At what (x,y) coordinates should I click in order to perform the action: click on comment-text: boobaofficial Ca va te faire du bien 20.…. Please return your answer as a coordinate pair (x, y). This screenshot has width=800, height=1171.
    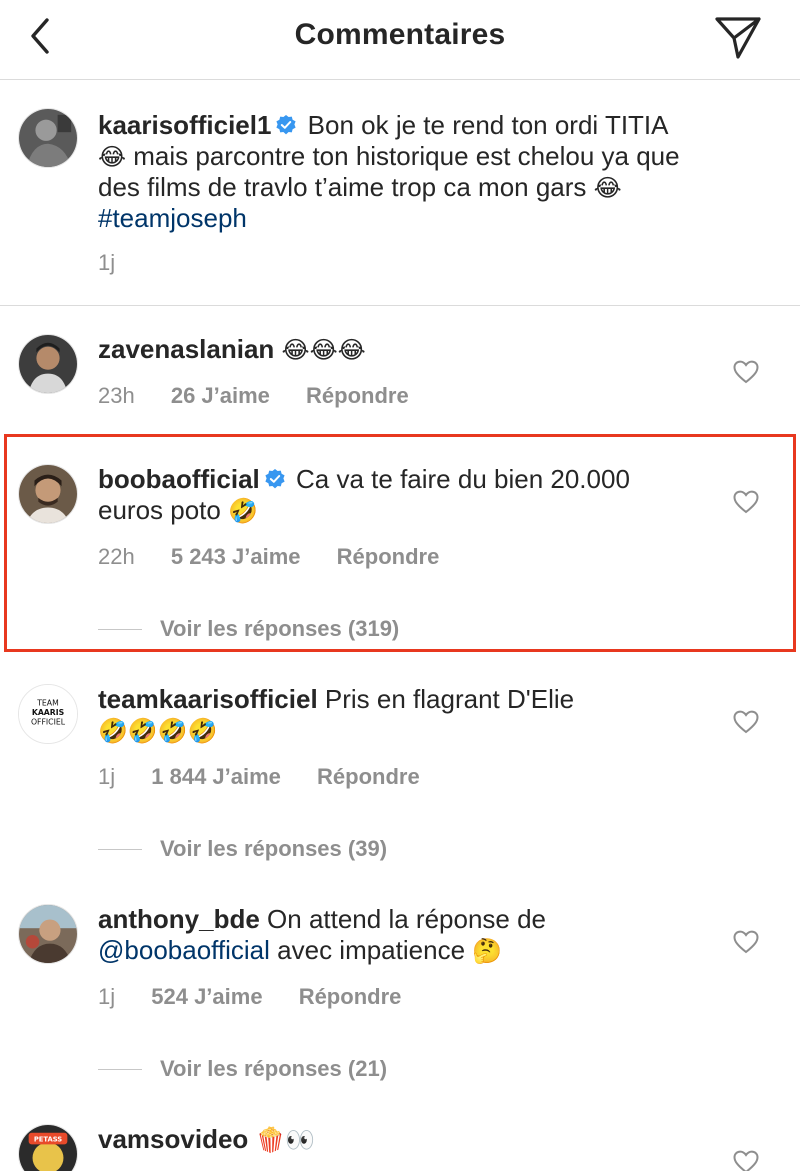
    Looking at the image, I should click on (398, 495).